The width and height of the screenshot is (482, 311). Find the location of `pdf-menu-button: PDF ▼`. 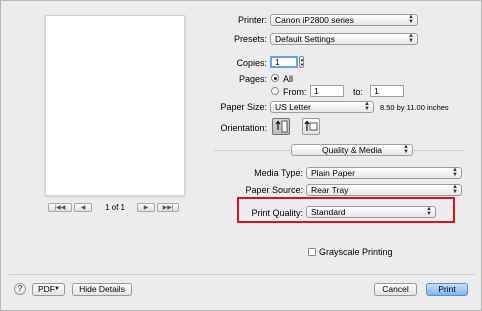

pdf-menu-button: PDF ▼ is located at coordinates (48, 289).